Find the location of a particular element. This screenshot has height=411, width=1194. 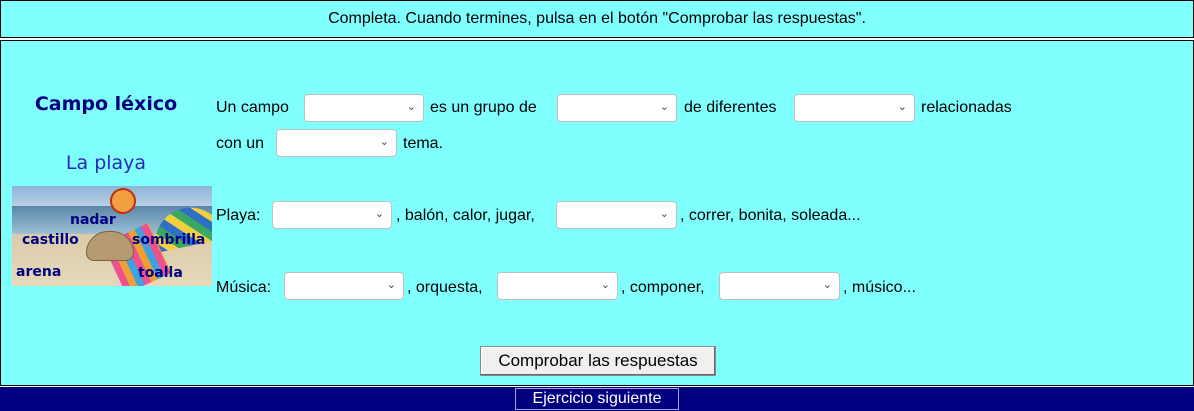

check-answers-button: Comprobar las respuestas is located at coordinates (598, 361).